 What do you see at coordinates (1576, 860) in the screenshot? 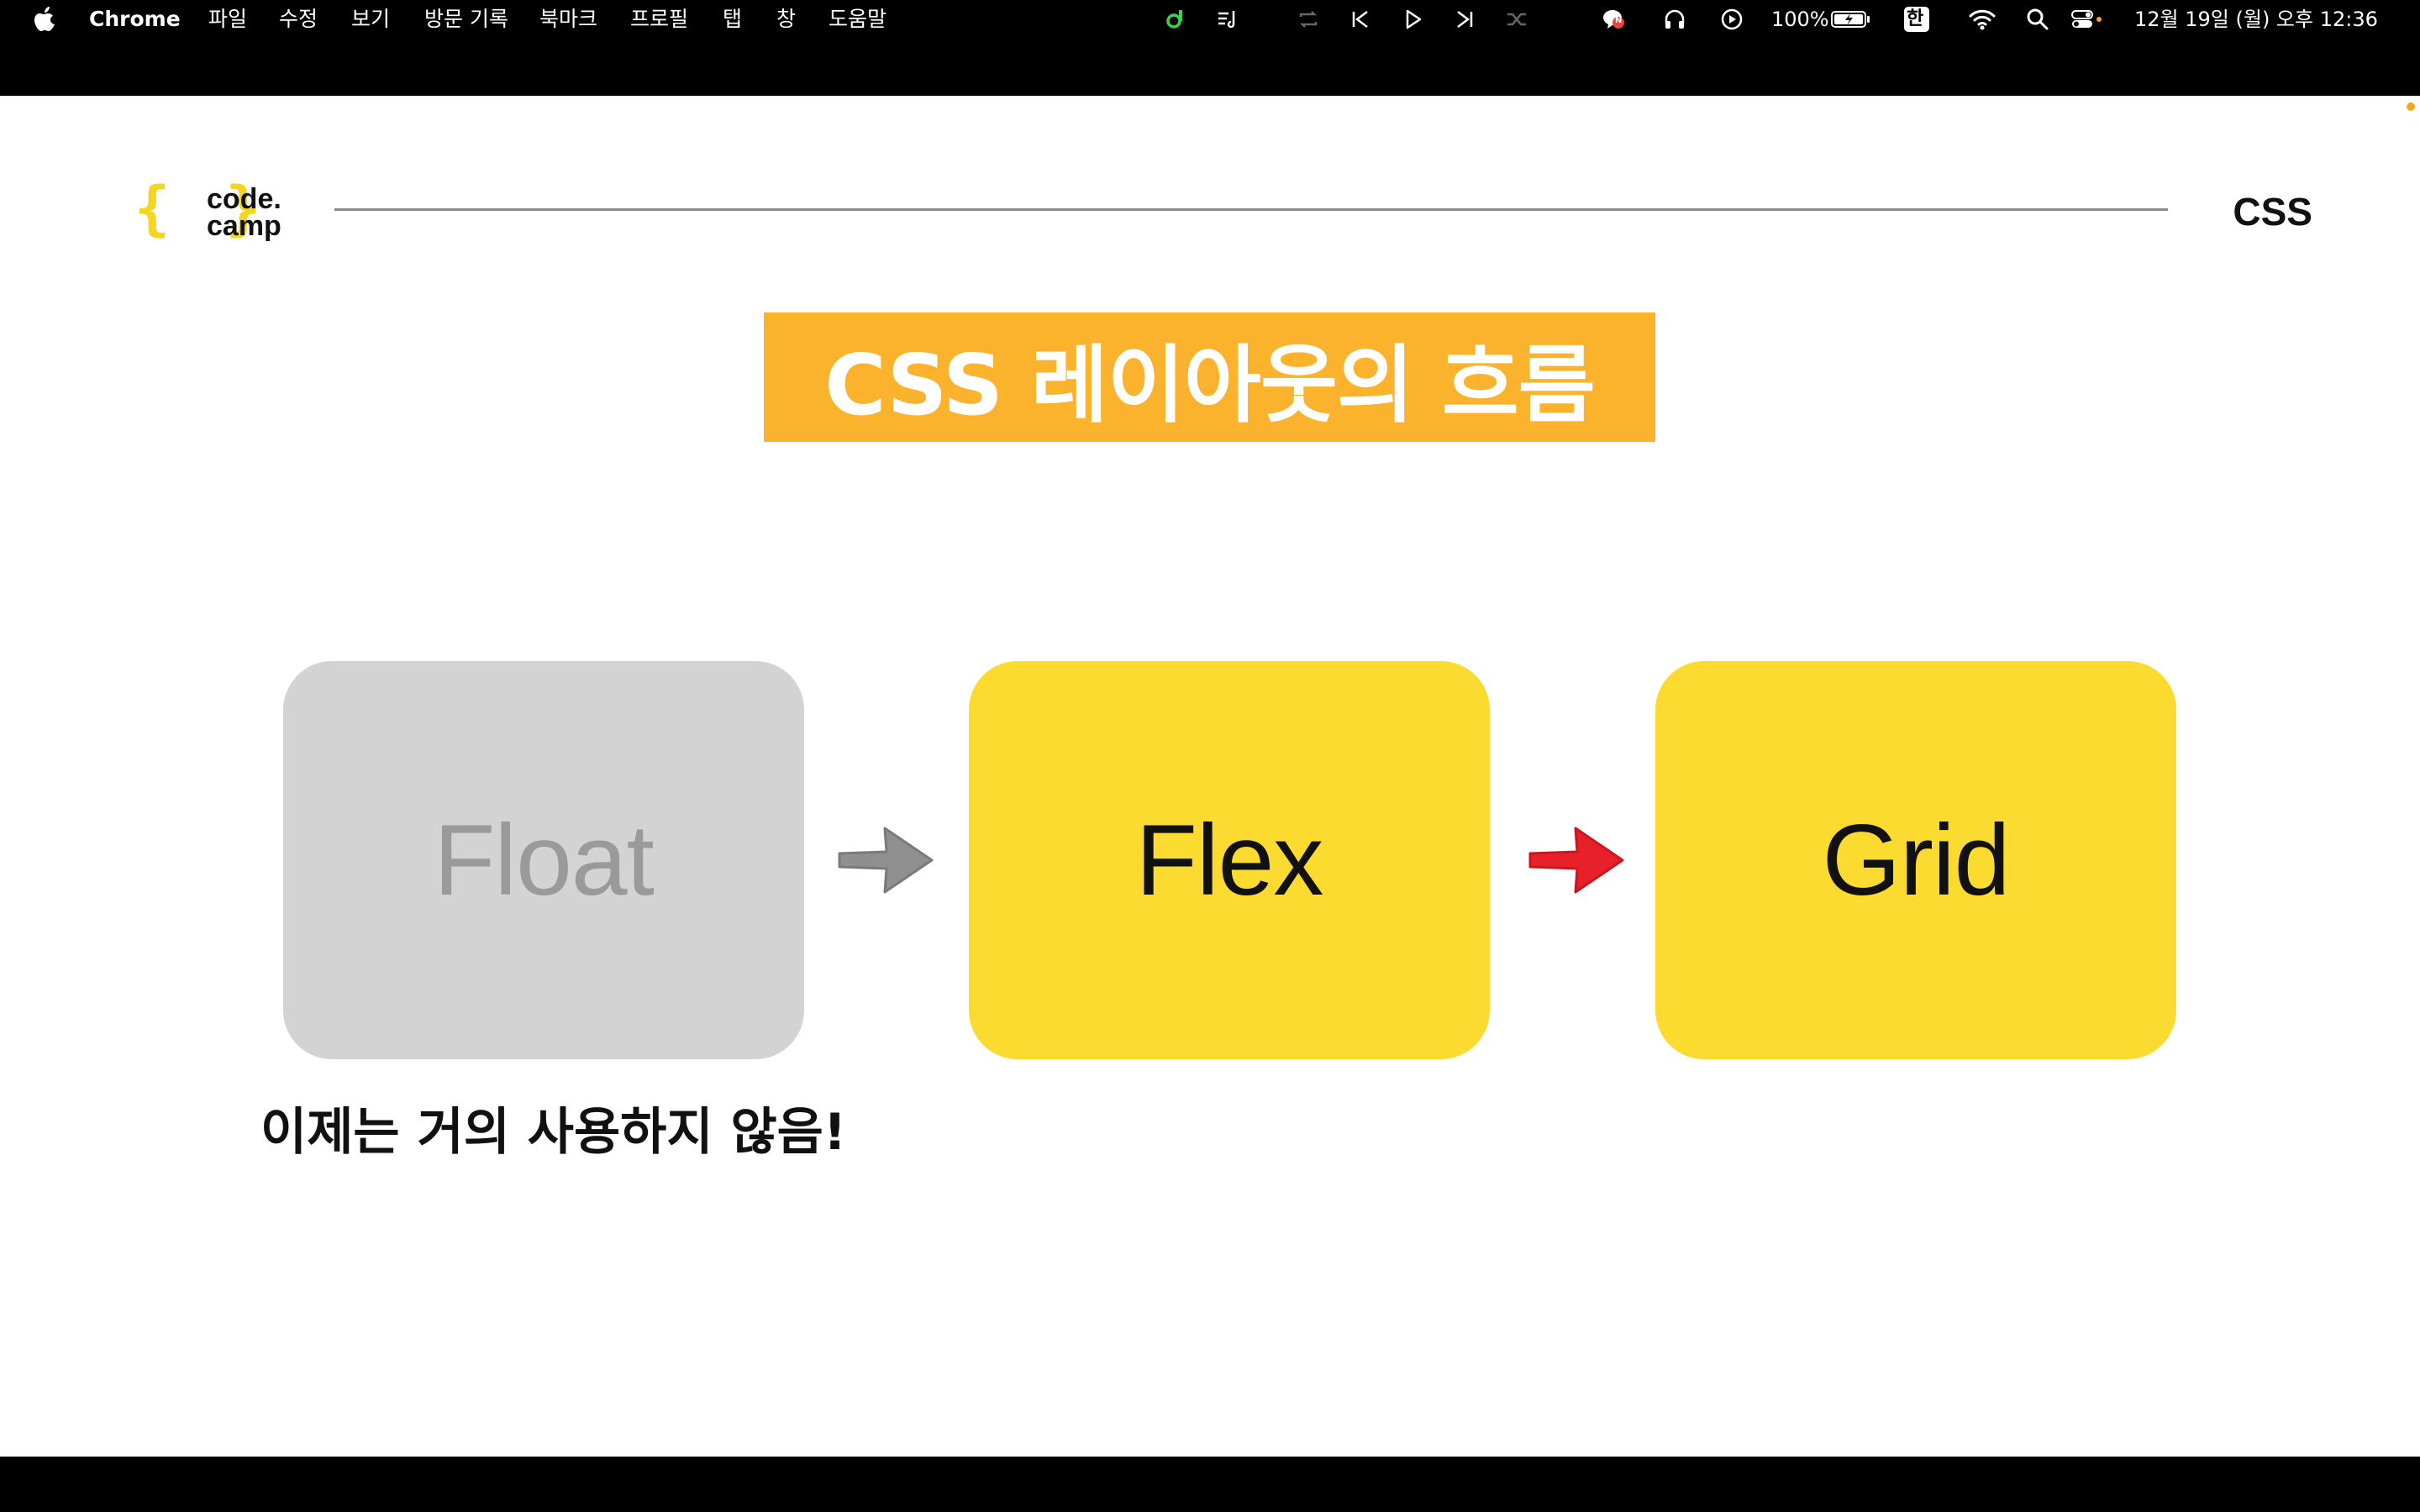
I see `arrow-right-red-icon` at bounding box center [1576, 860].